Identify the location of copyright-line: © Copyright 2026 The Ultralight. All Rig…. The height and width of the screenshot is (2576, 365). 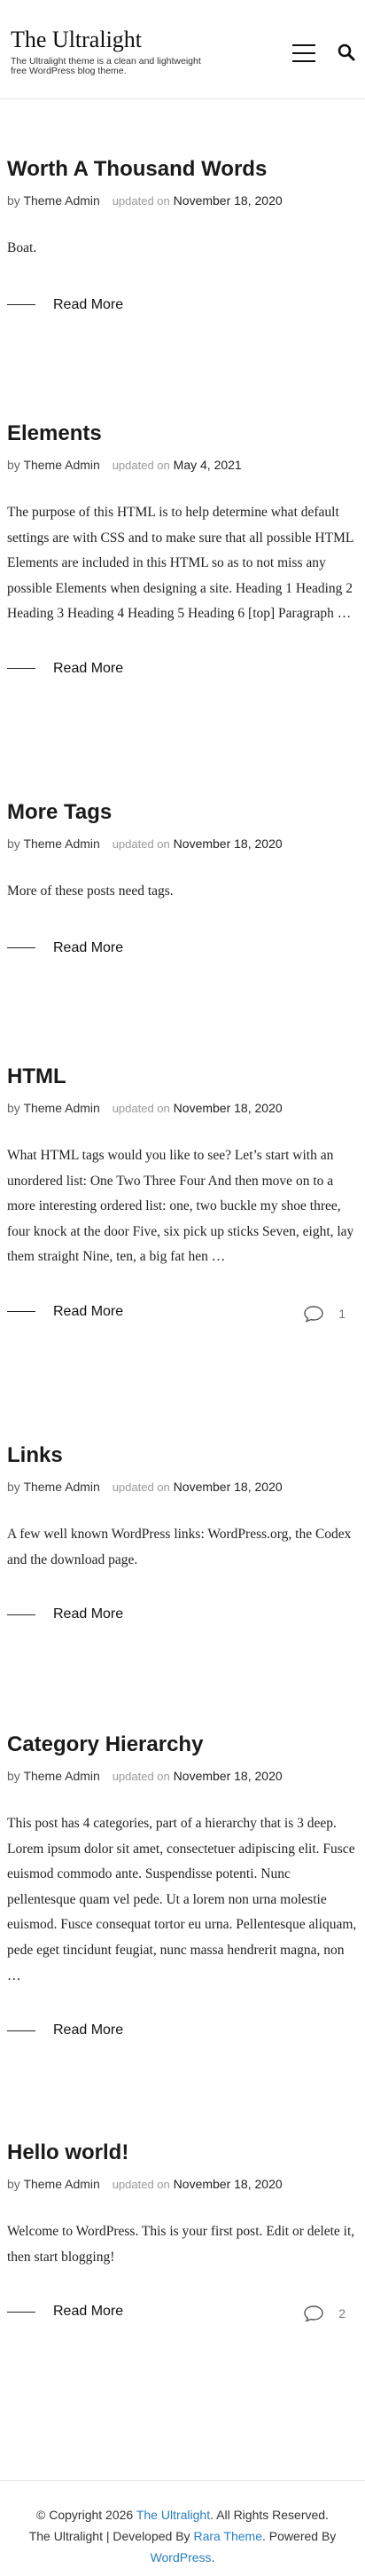
(182, 2514).